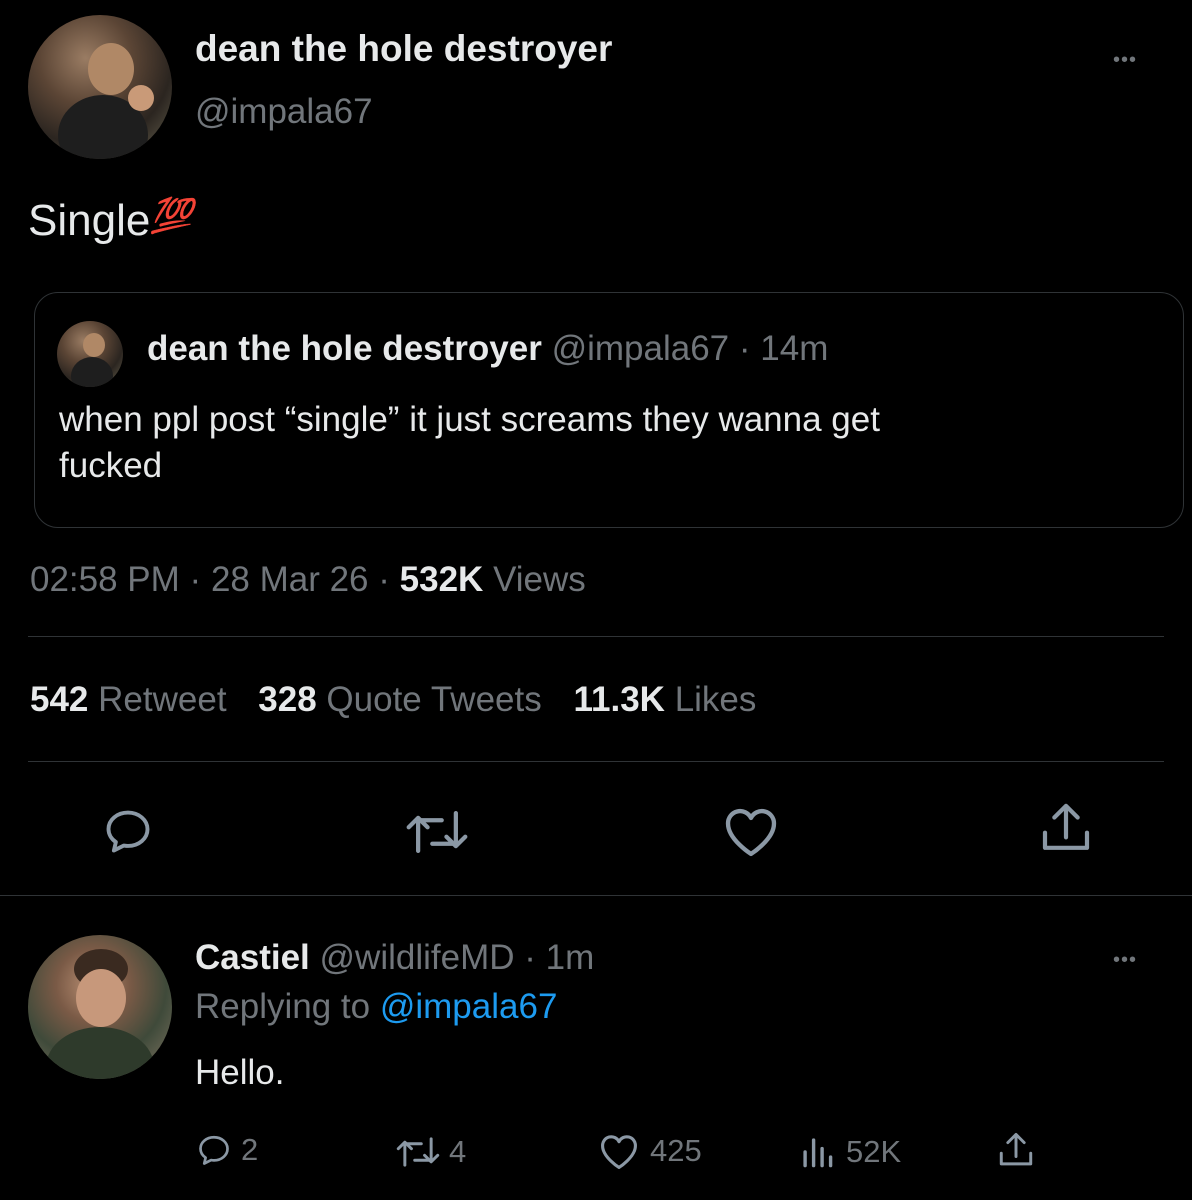 The height and width of the screenshot is (1200, 1192). Describe the element at coordinates (441, 579) in the screenshot. I see `views-count: 532K` at that location.